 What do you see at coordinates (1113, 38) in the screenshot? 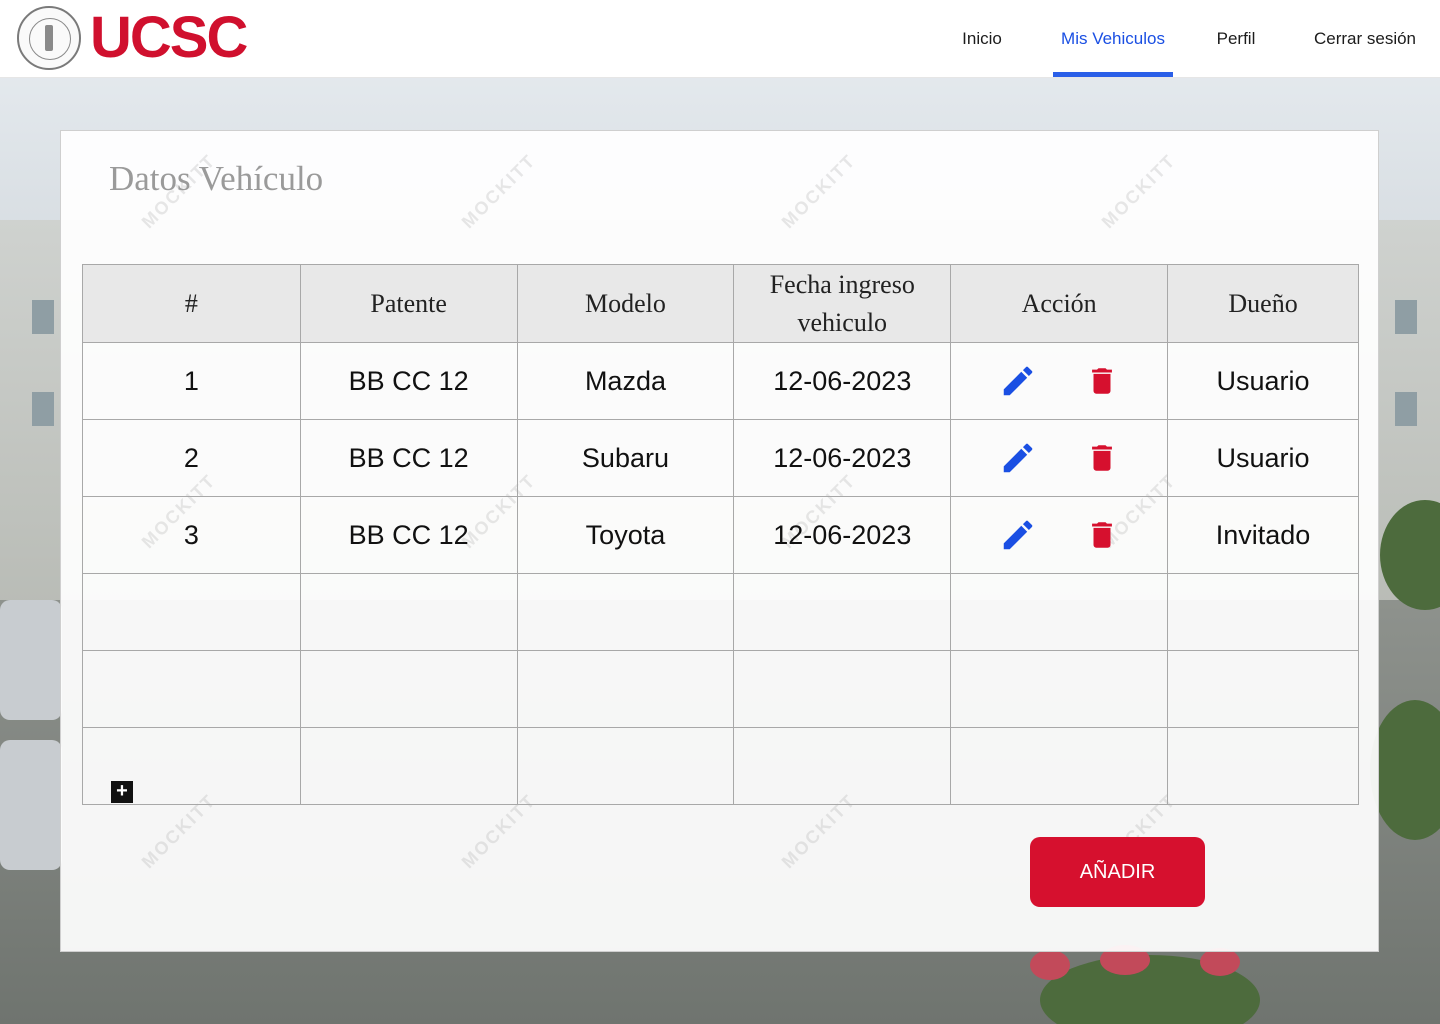
I see `nav-mis-vehiculos: Mis Vehiculos` at bounding box center [1113, 38].